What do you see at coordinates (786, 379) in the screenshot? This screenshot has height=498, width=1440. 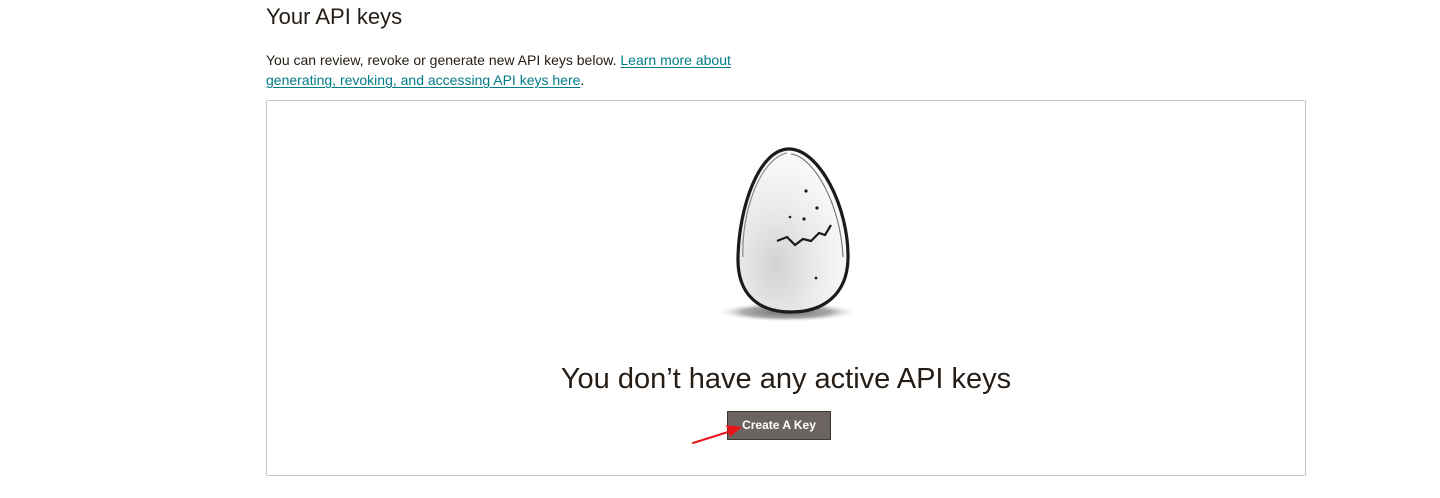 I see `empty-state-heading: You don’t have any active API keys` at bounding box center [786, 379].